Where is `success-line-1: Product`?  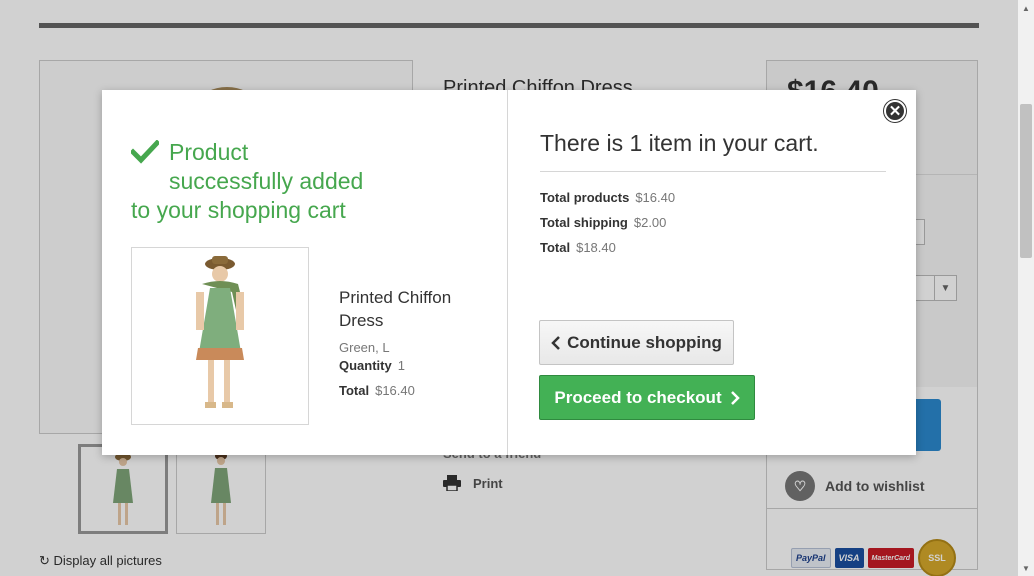
success-line-1: Product is located at coordinates (209, 152).